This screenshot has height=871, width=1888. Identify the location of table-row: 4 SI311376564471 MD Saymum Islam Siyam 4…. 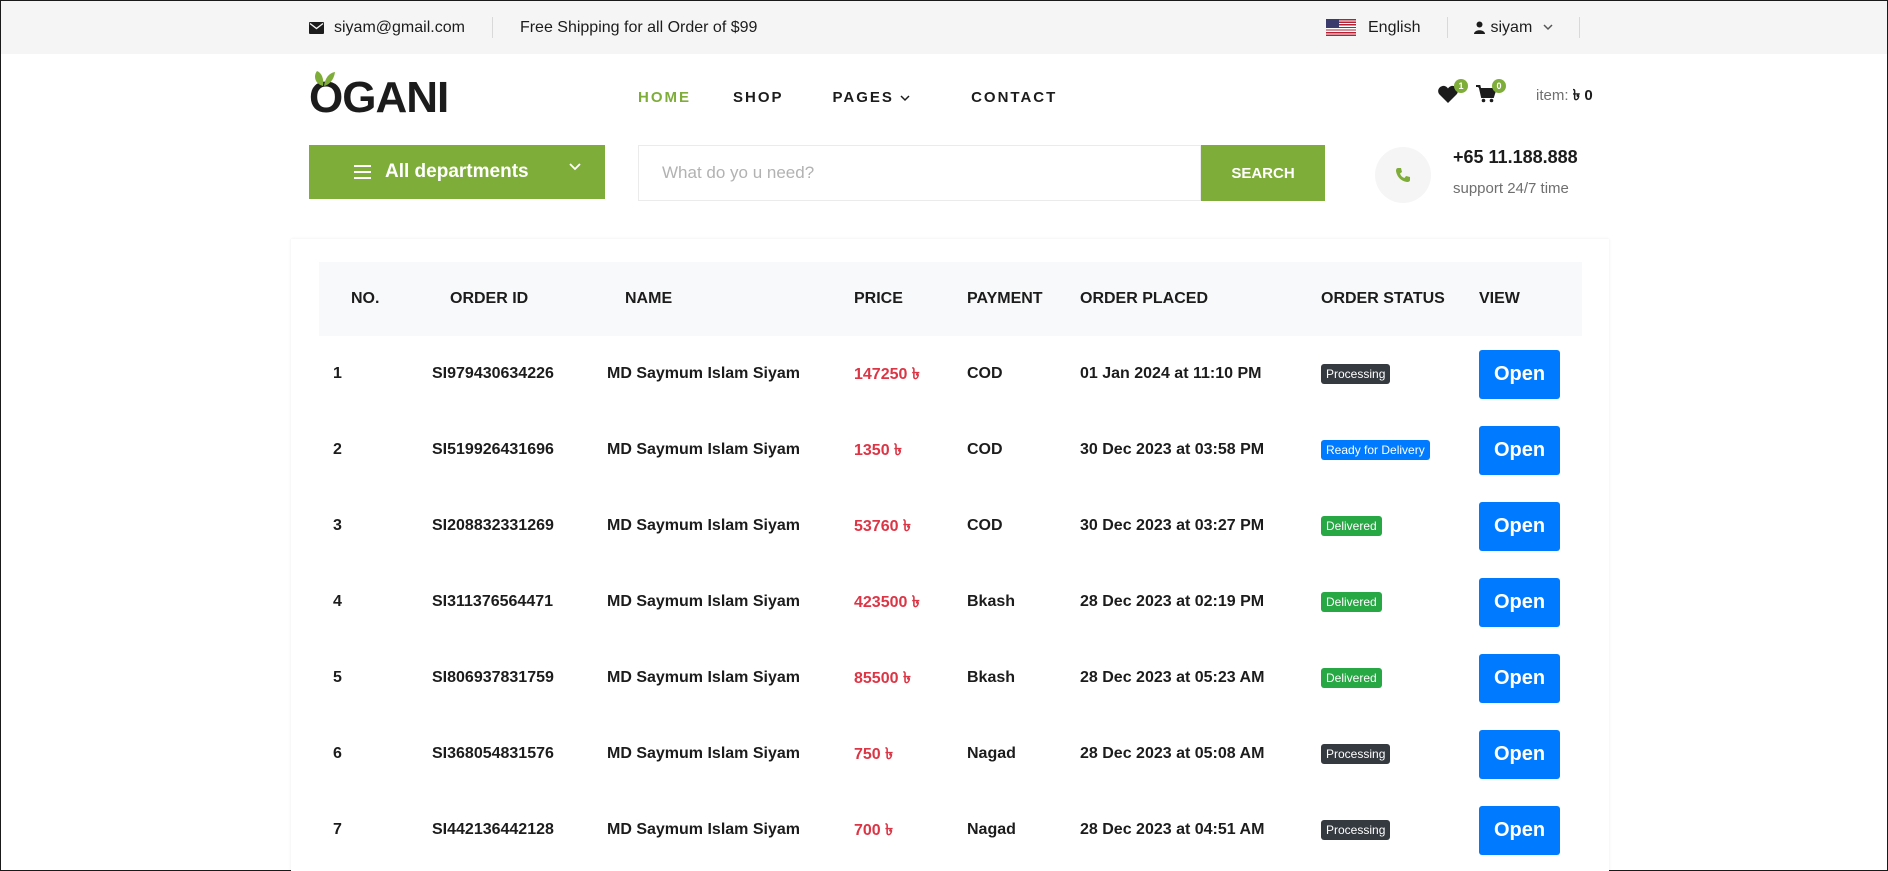
(950, 602).